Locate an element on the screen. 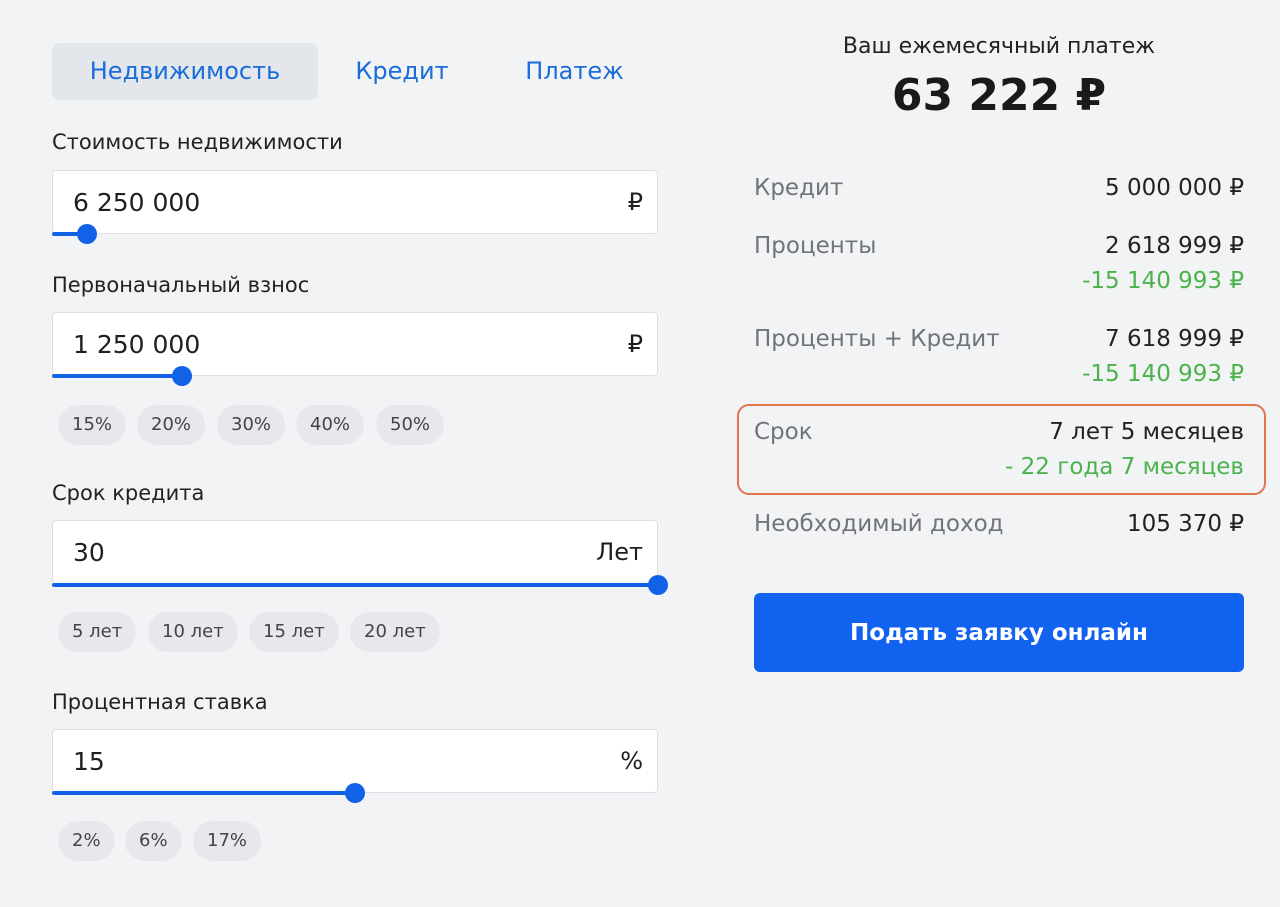 This screenshot has height=907, width=1280. chip-down-payment-20: 20% is located at coordinates (171, 425).